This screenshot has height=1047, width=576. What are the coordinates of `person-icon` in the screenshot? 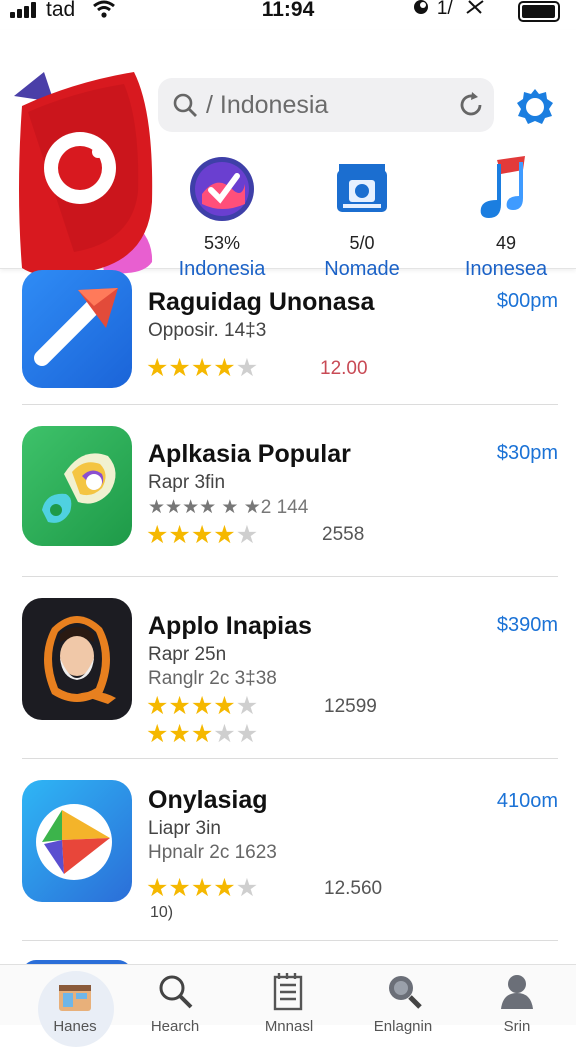 It's located at (517, 992).